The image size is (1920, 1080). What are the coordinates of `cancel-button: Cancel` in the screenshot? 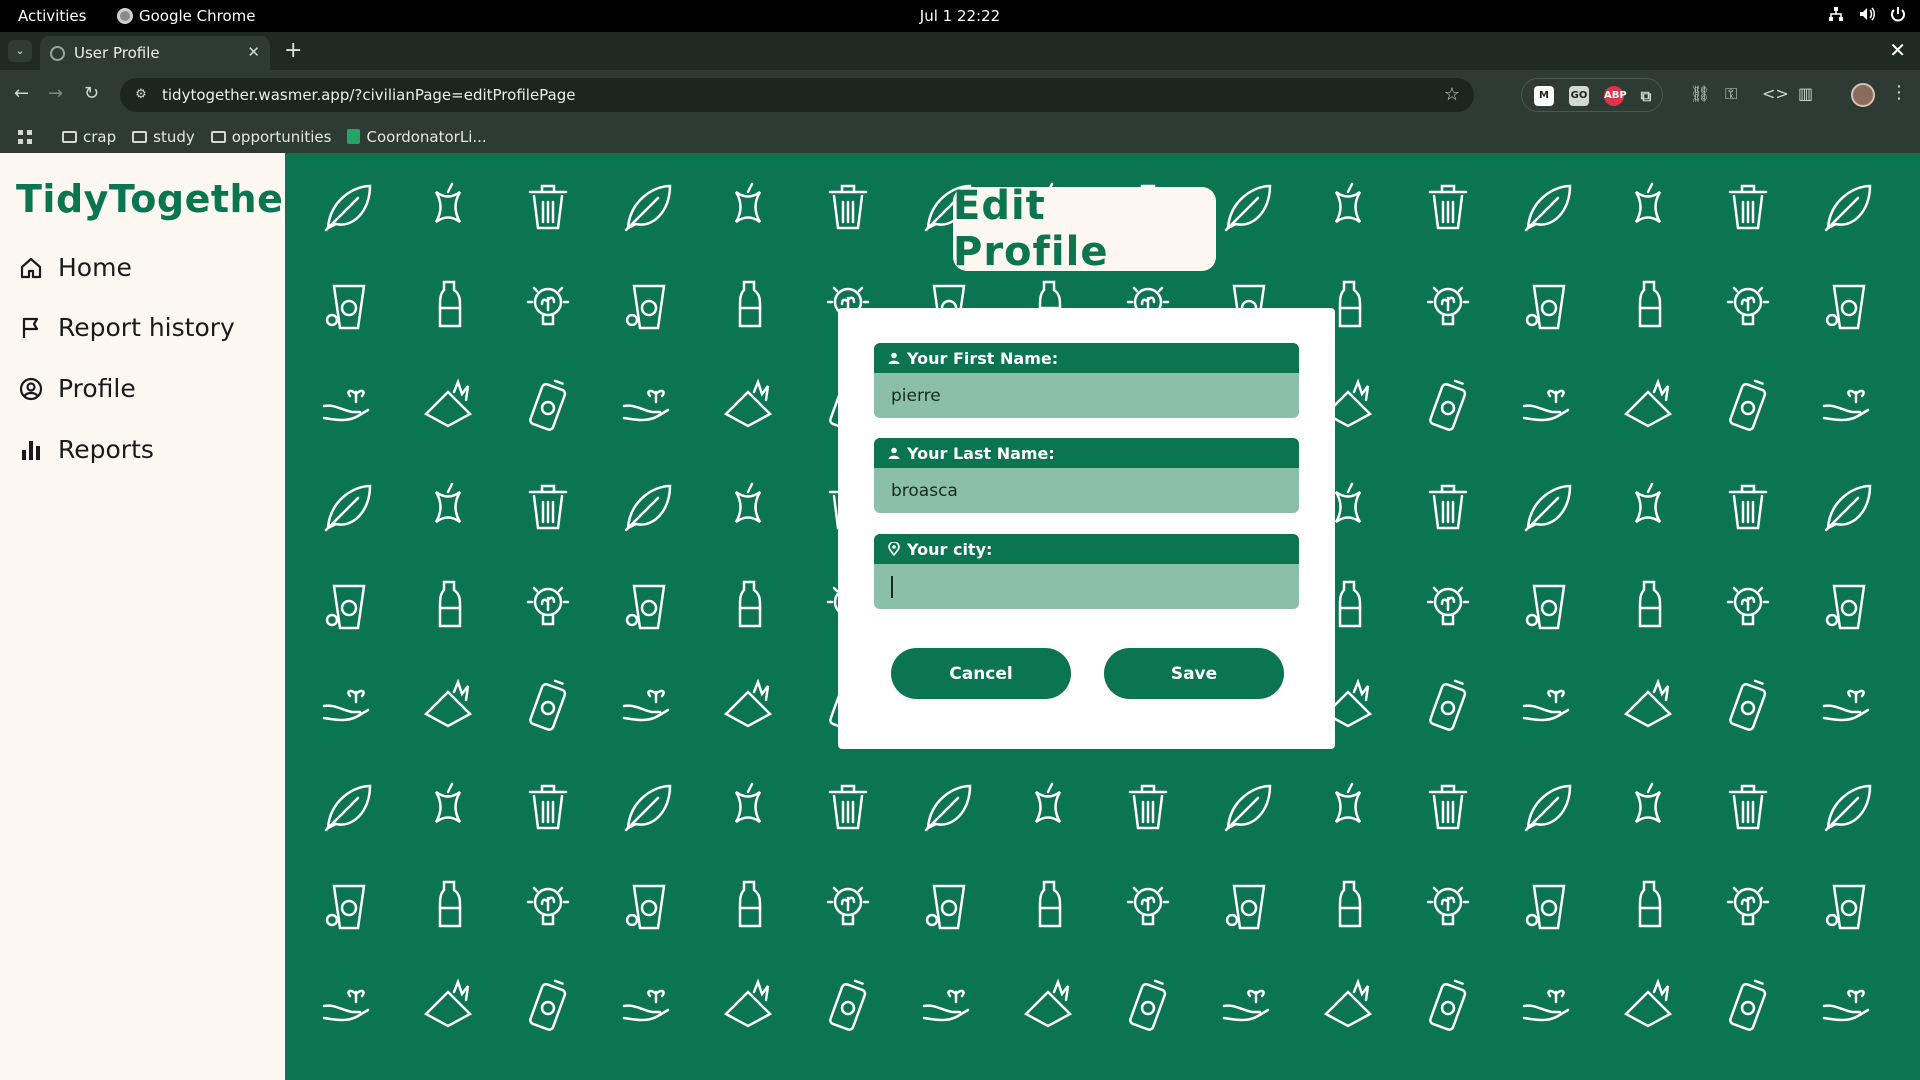 It's located at (981, 673).